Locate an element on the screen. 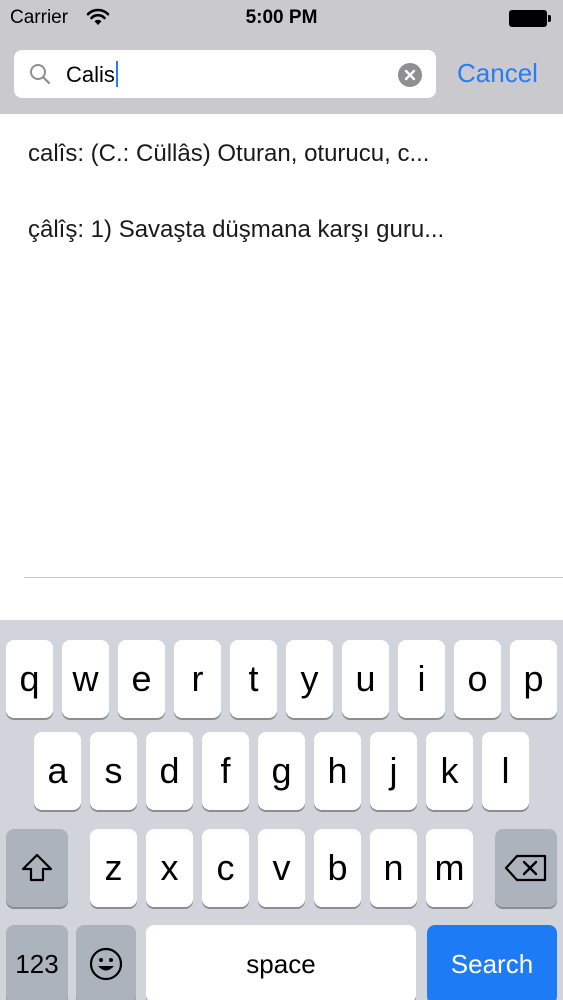 The image size is (563, 1000). space-key-label: space is located at coordinates (281, 963).